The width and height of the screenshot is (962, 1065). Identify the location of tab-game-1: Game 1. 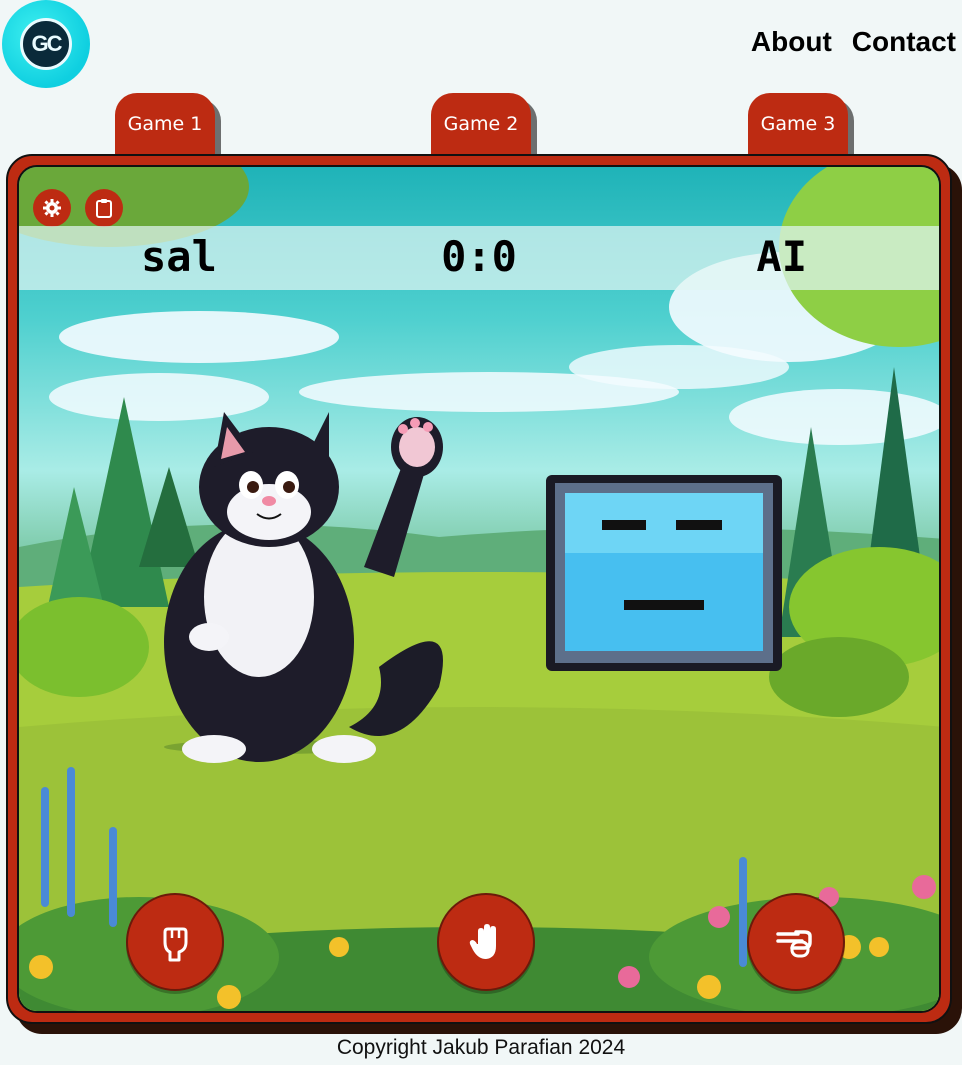
(165, 126).